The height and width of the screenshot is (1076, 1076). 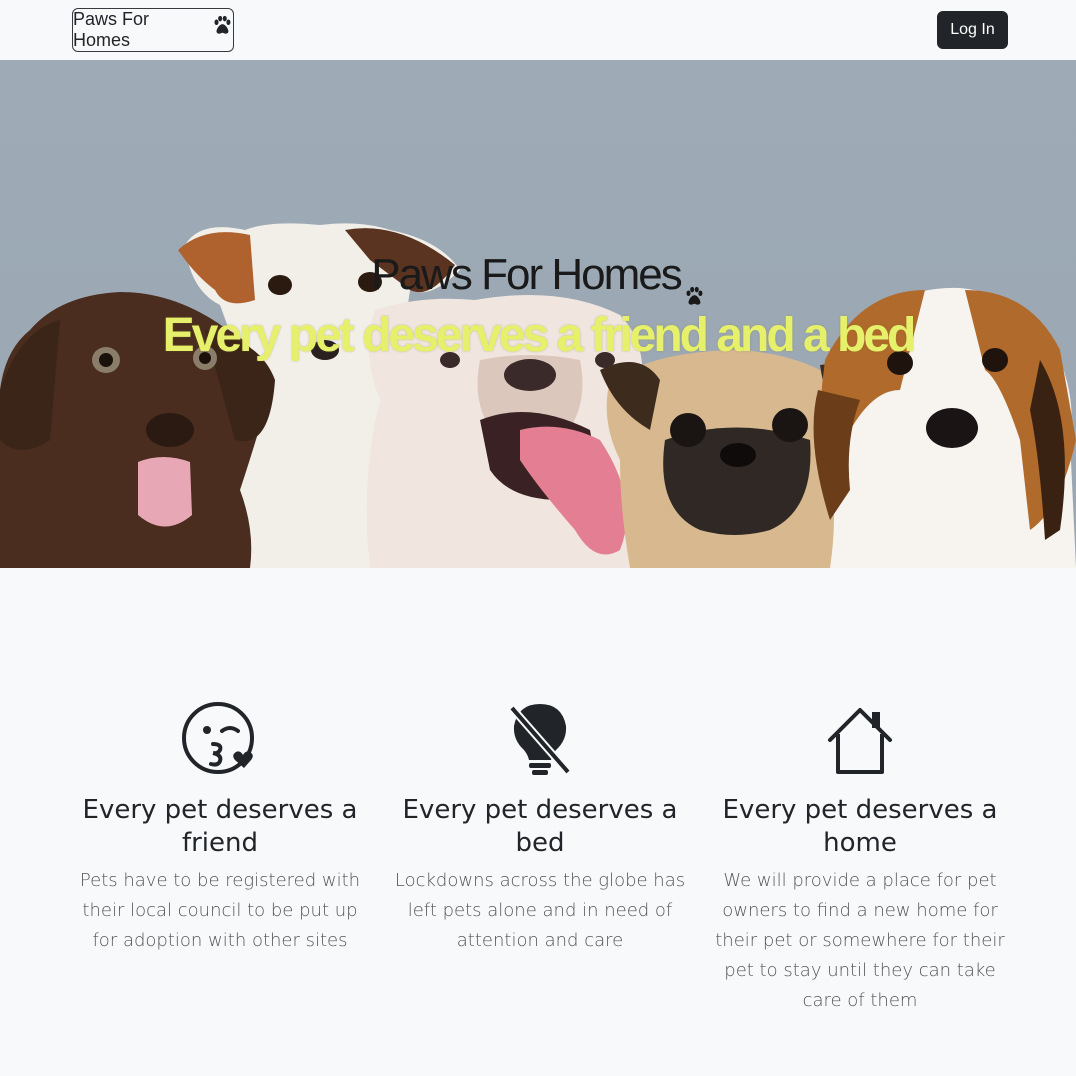 I want to click on lightbulb-off-icon, so click(x=540, y=739).